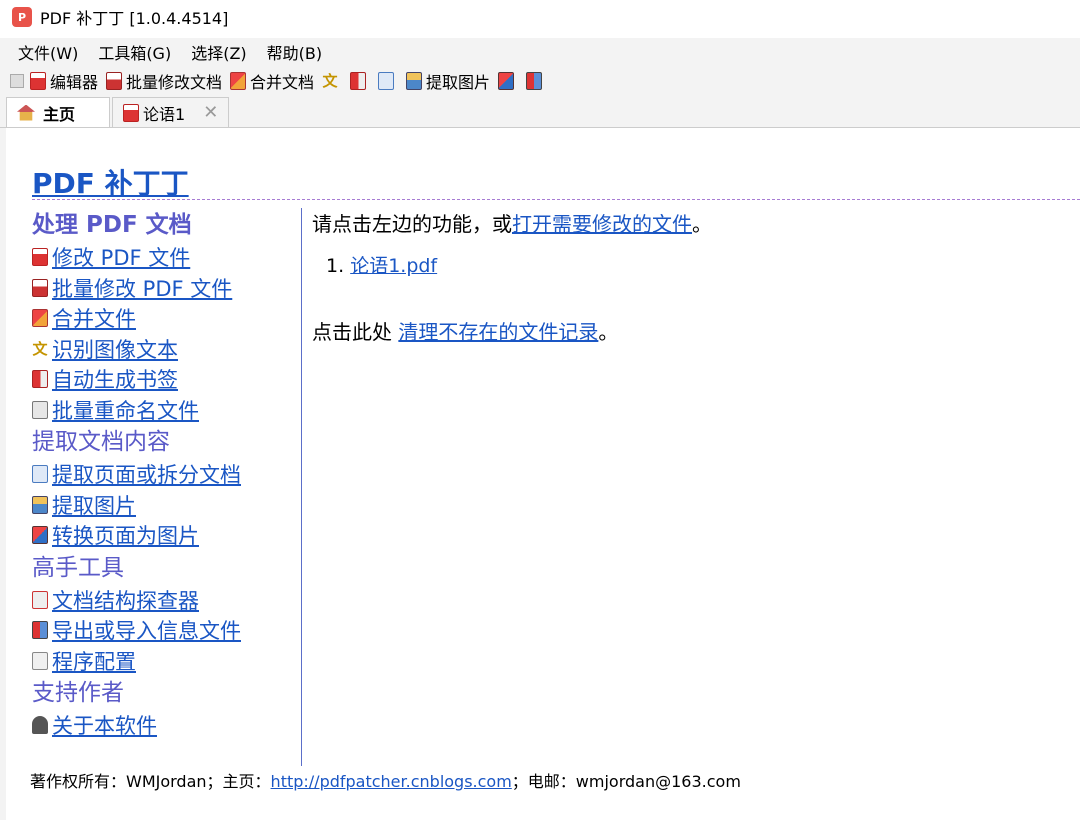 The image size is (1080, 820). What do you see at coordinates (335, 266) in the screenshot?
I see `recent-index: 1.` at bounding box center [335, 266].